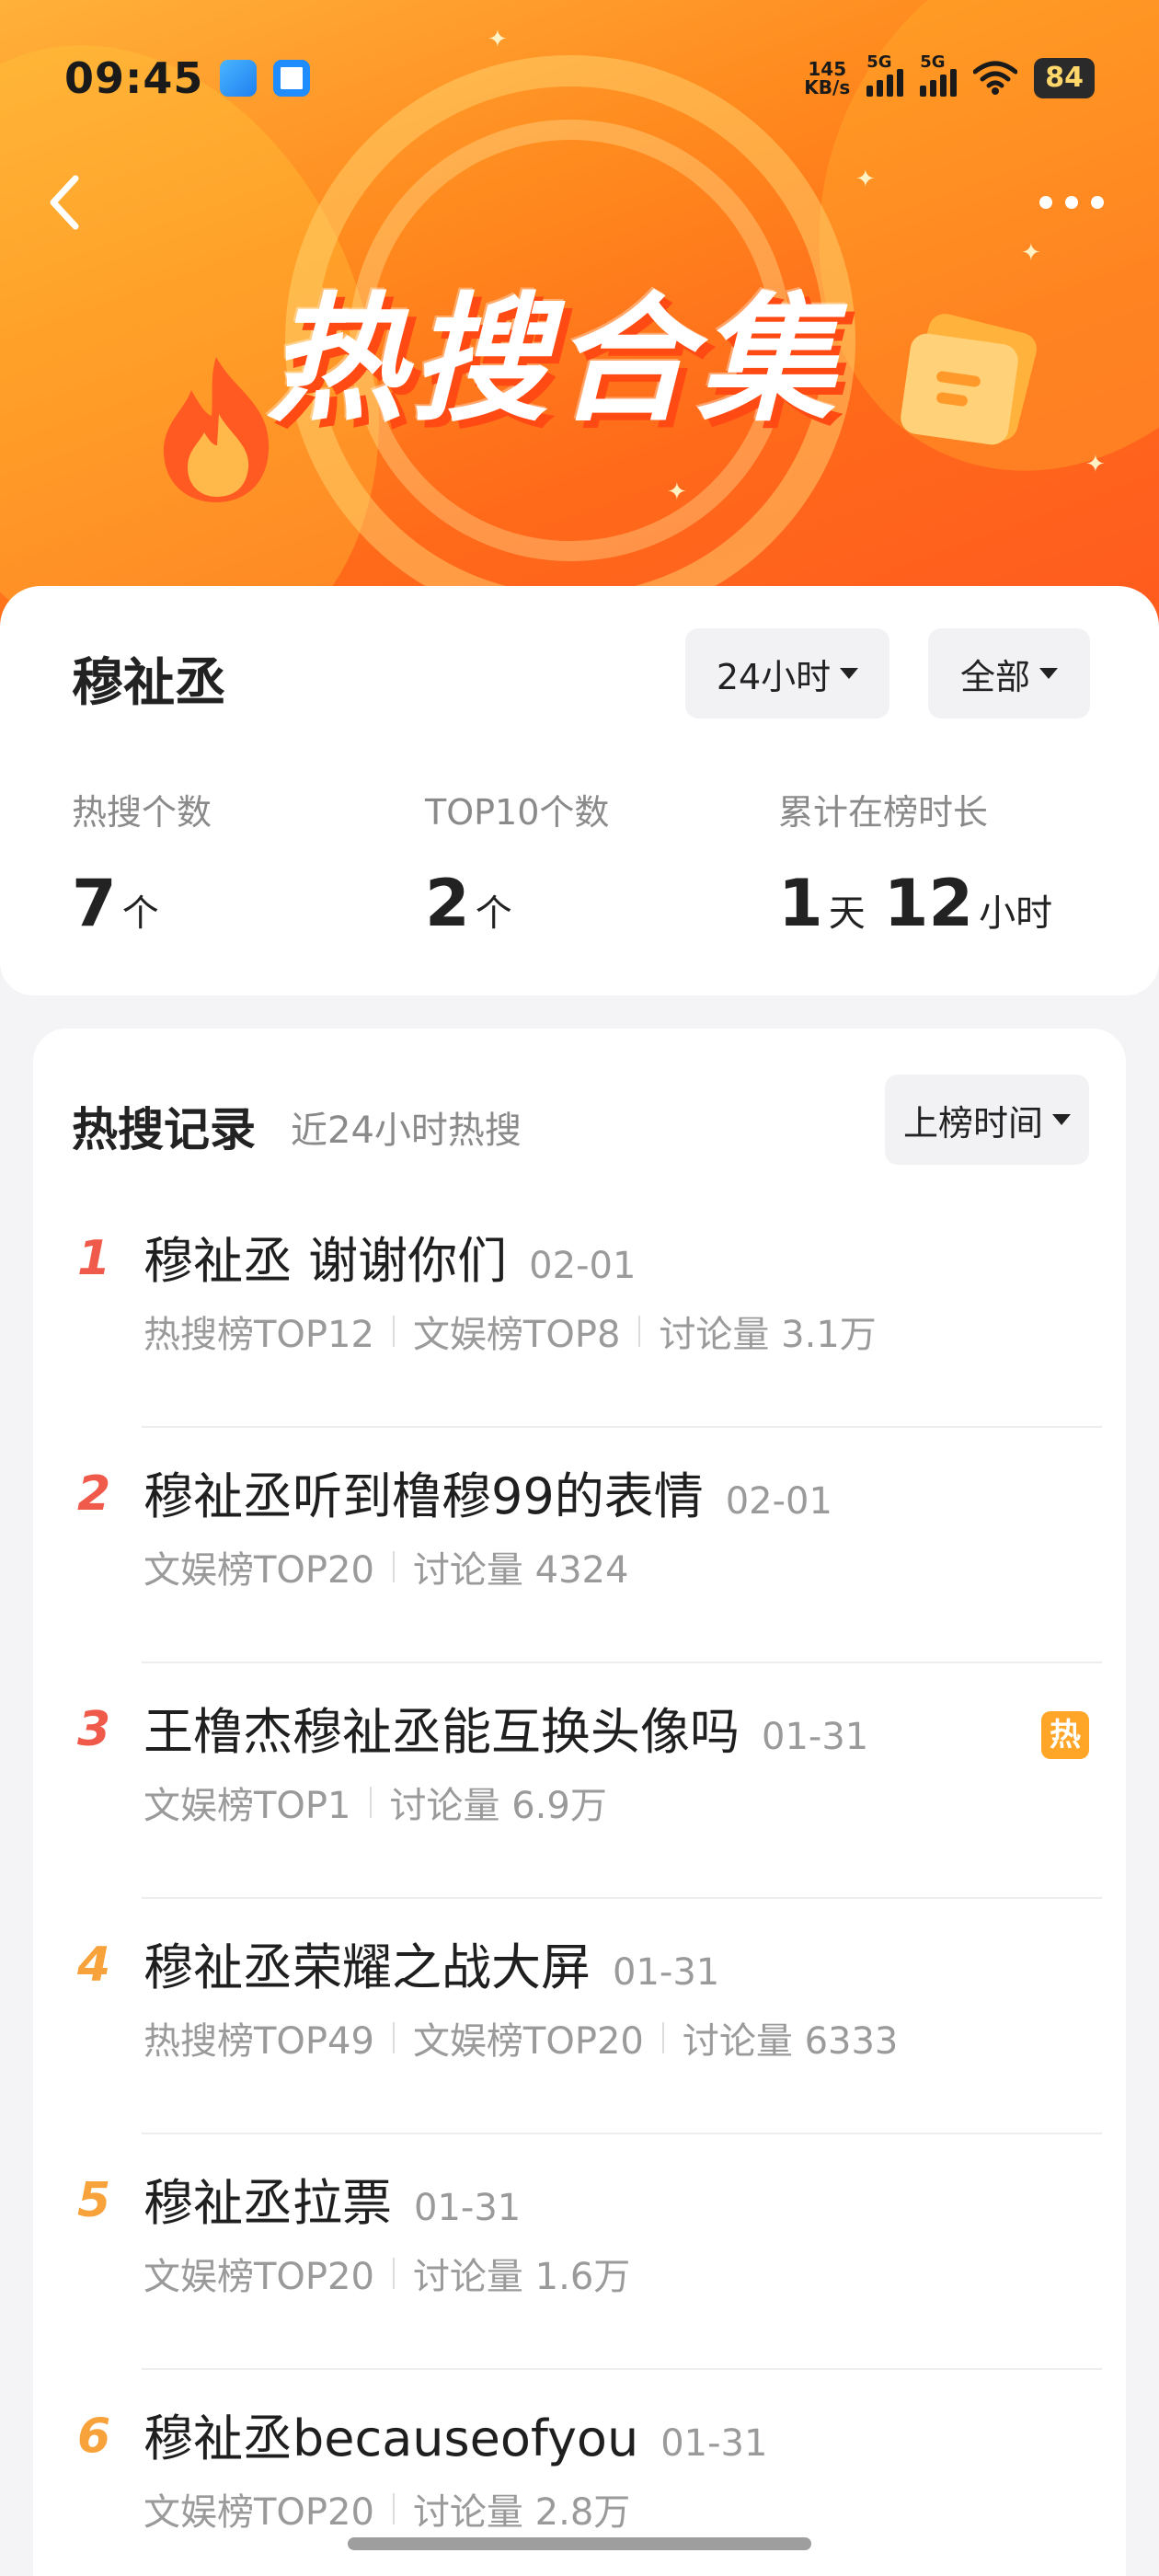 The width and height of the screenshot is (1159, 2576). Describe the element at coordinates (517, 812) in the screenshot. I see `stat-label: TOP10个数` at that location.